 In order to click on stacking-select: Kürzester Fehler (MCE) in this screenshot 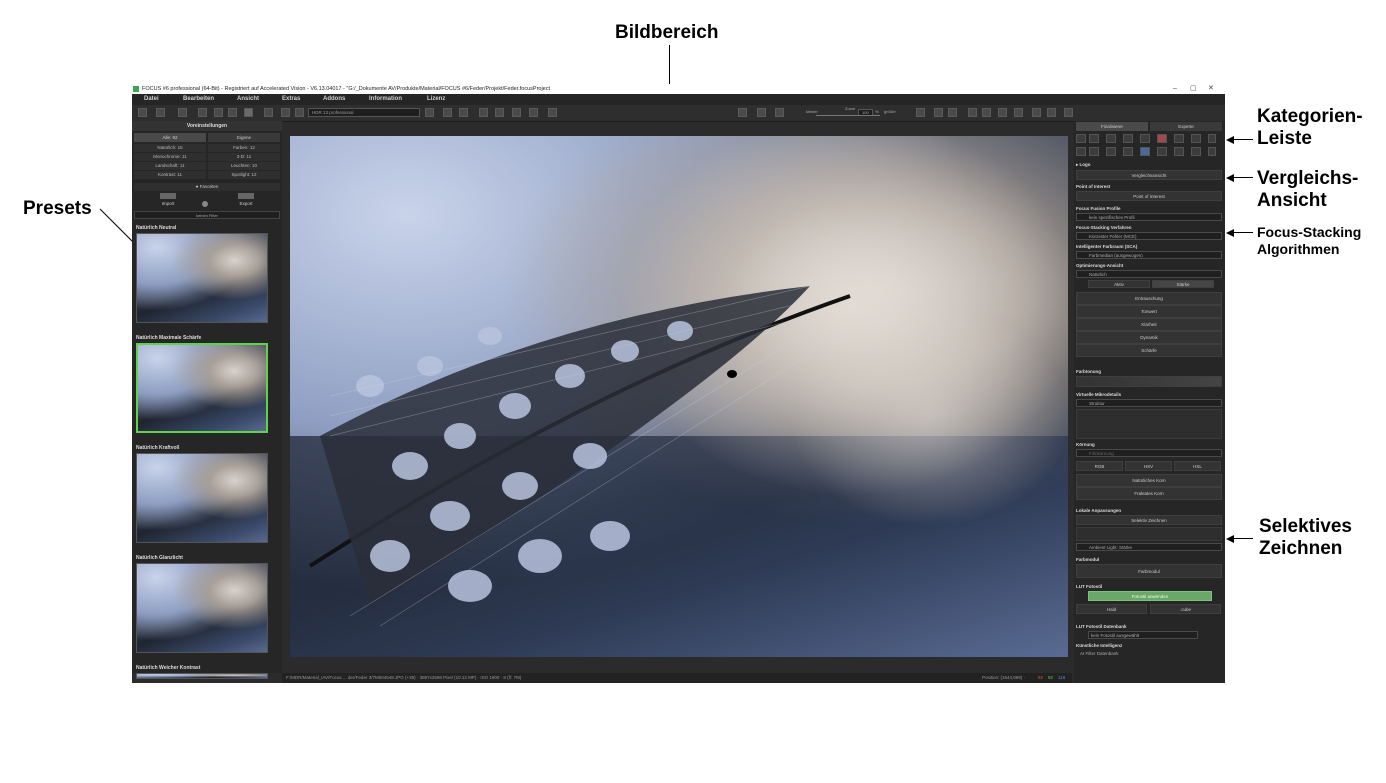, I will do `click(1149, 236)`.